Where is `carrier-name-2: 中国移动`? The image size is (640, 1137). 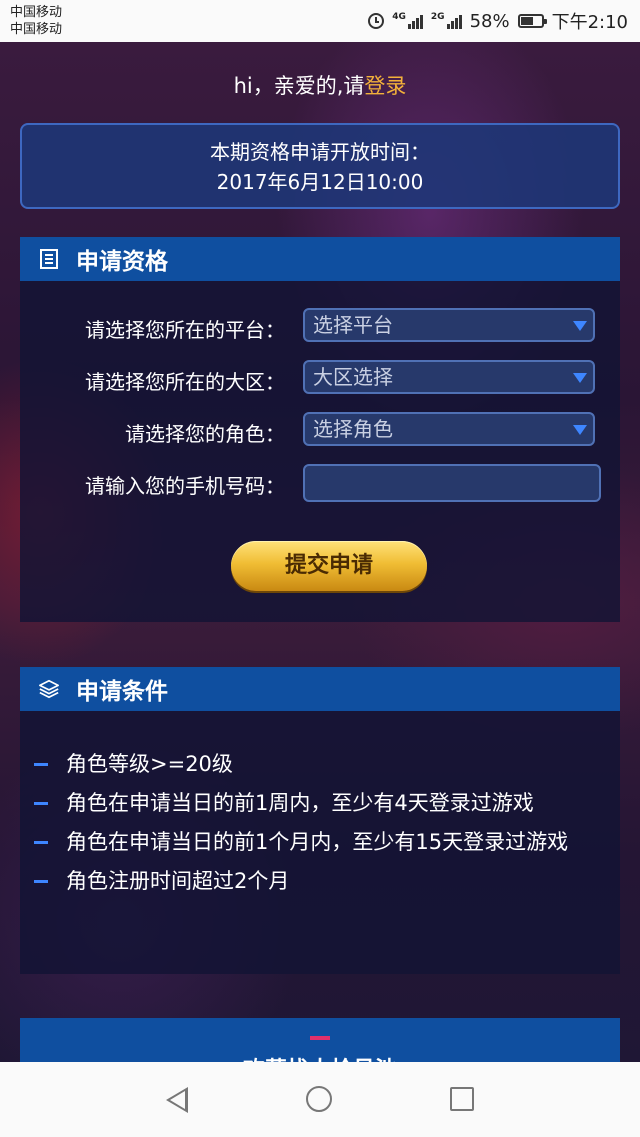
carrier-name-2: 中国移动 is located at coordinates (36, 29).